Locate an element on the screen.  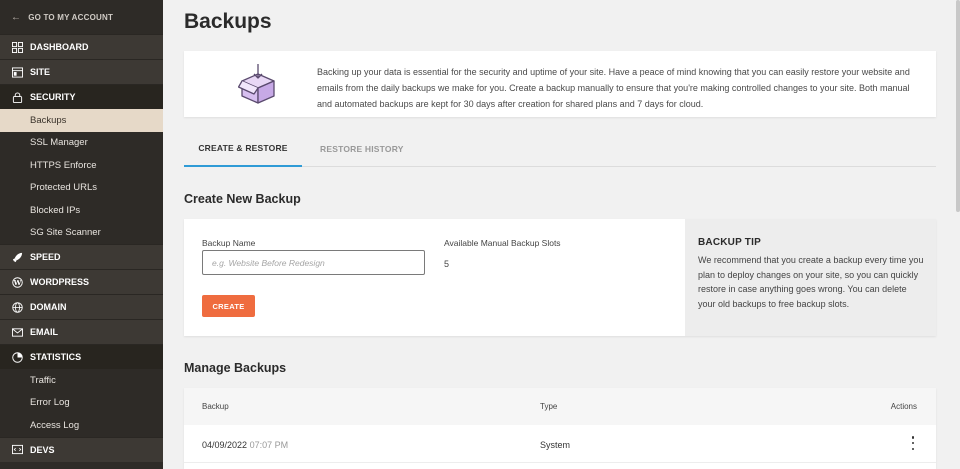
sidebar-item-access-log: Access Log is located at coordinates (81, 425).